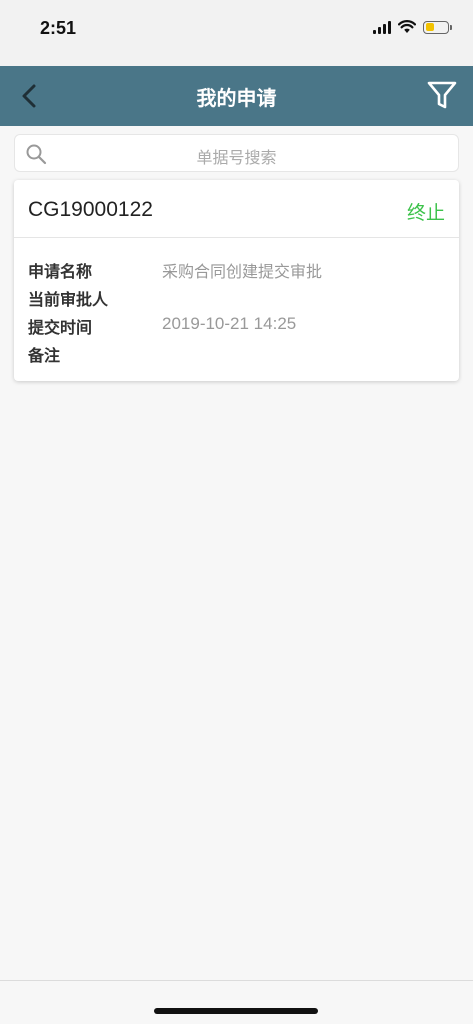 The height and width of the screenshot is (1024, 473). I want to click on field-row-approver: 当前审批人, so click(238, 299).